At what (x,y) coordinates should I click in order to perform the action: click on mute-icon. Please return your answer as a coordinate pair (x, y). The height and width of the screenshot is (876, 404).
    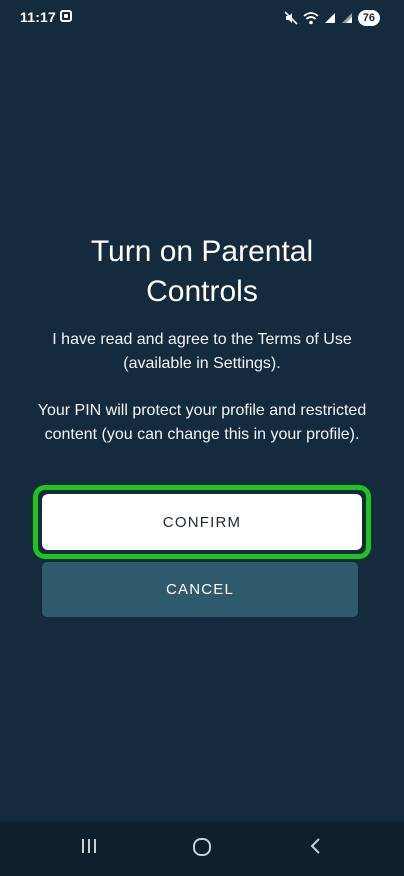
    Looking at the image, I should click on (291, 18).